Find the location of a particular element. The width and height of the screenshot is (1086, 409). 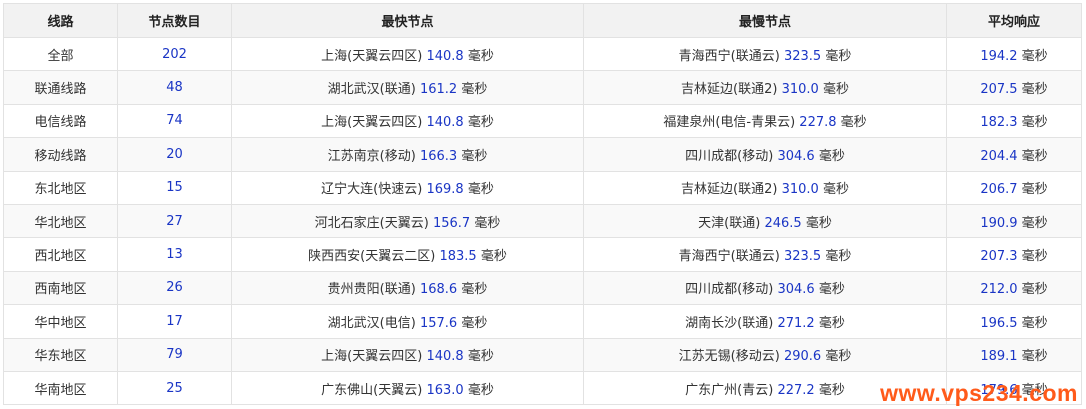

table-header: 线路 节点数目 最快节点 最慢节点 平均响应 is located at coordinates (542, 20).